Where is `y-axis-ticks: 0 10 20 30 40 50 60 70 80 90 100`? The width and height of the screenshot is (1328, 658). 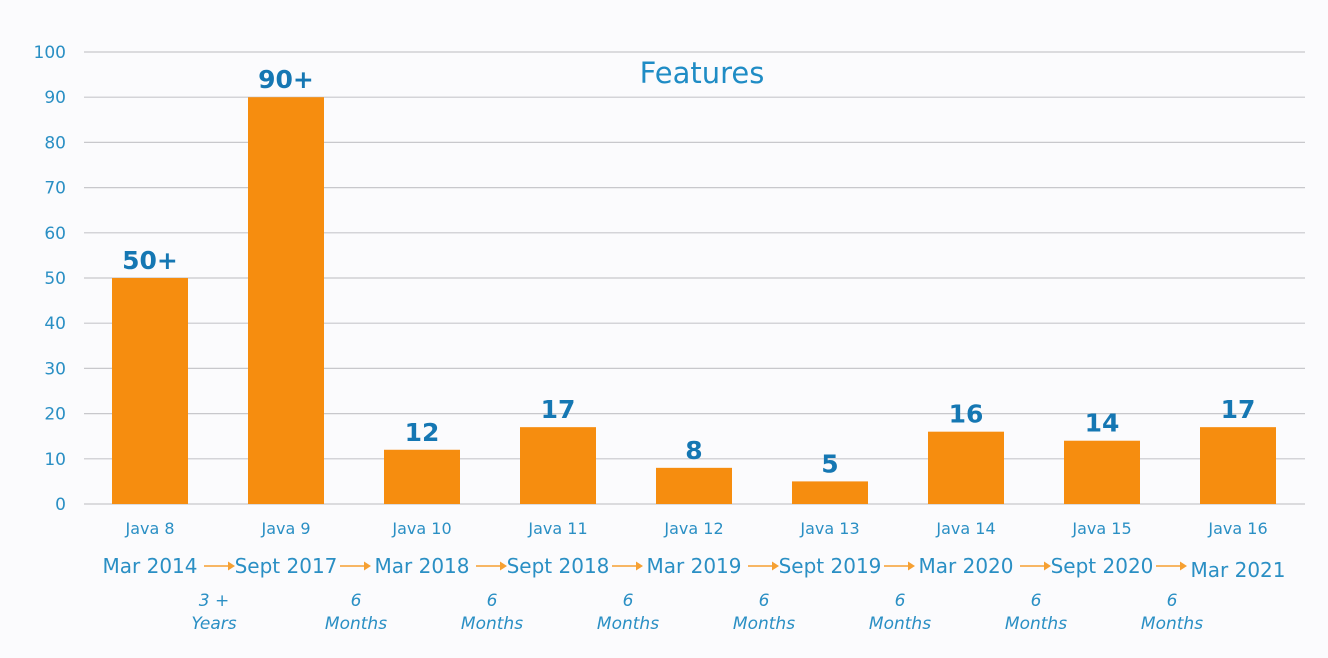 y-axis-ticks: 0 10 20 30 40 50 60 70 80 90 100 is located at coordinates (50, 279).